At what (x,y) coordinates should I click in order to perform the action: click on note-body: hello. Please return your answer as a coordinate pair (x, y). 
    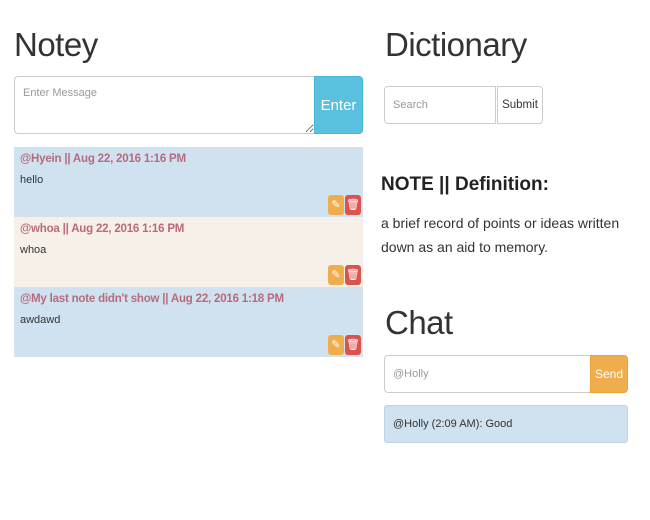
    Looking at the image, I should click on (32, 180).